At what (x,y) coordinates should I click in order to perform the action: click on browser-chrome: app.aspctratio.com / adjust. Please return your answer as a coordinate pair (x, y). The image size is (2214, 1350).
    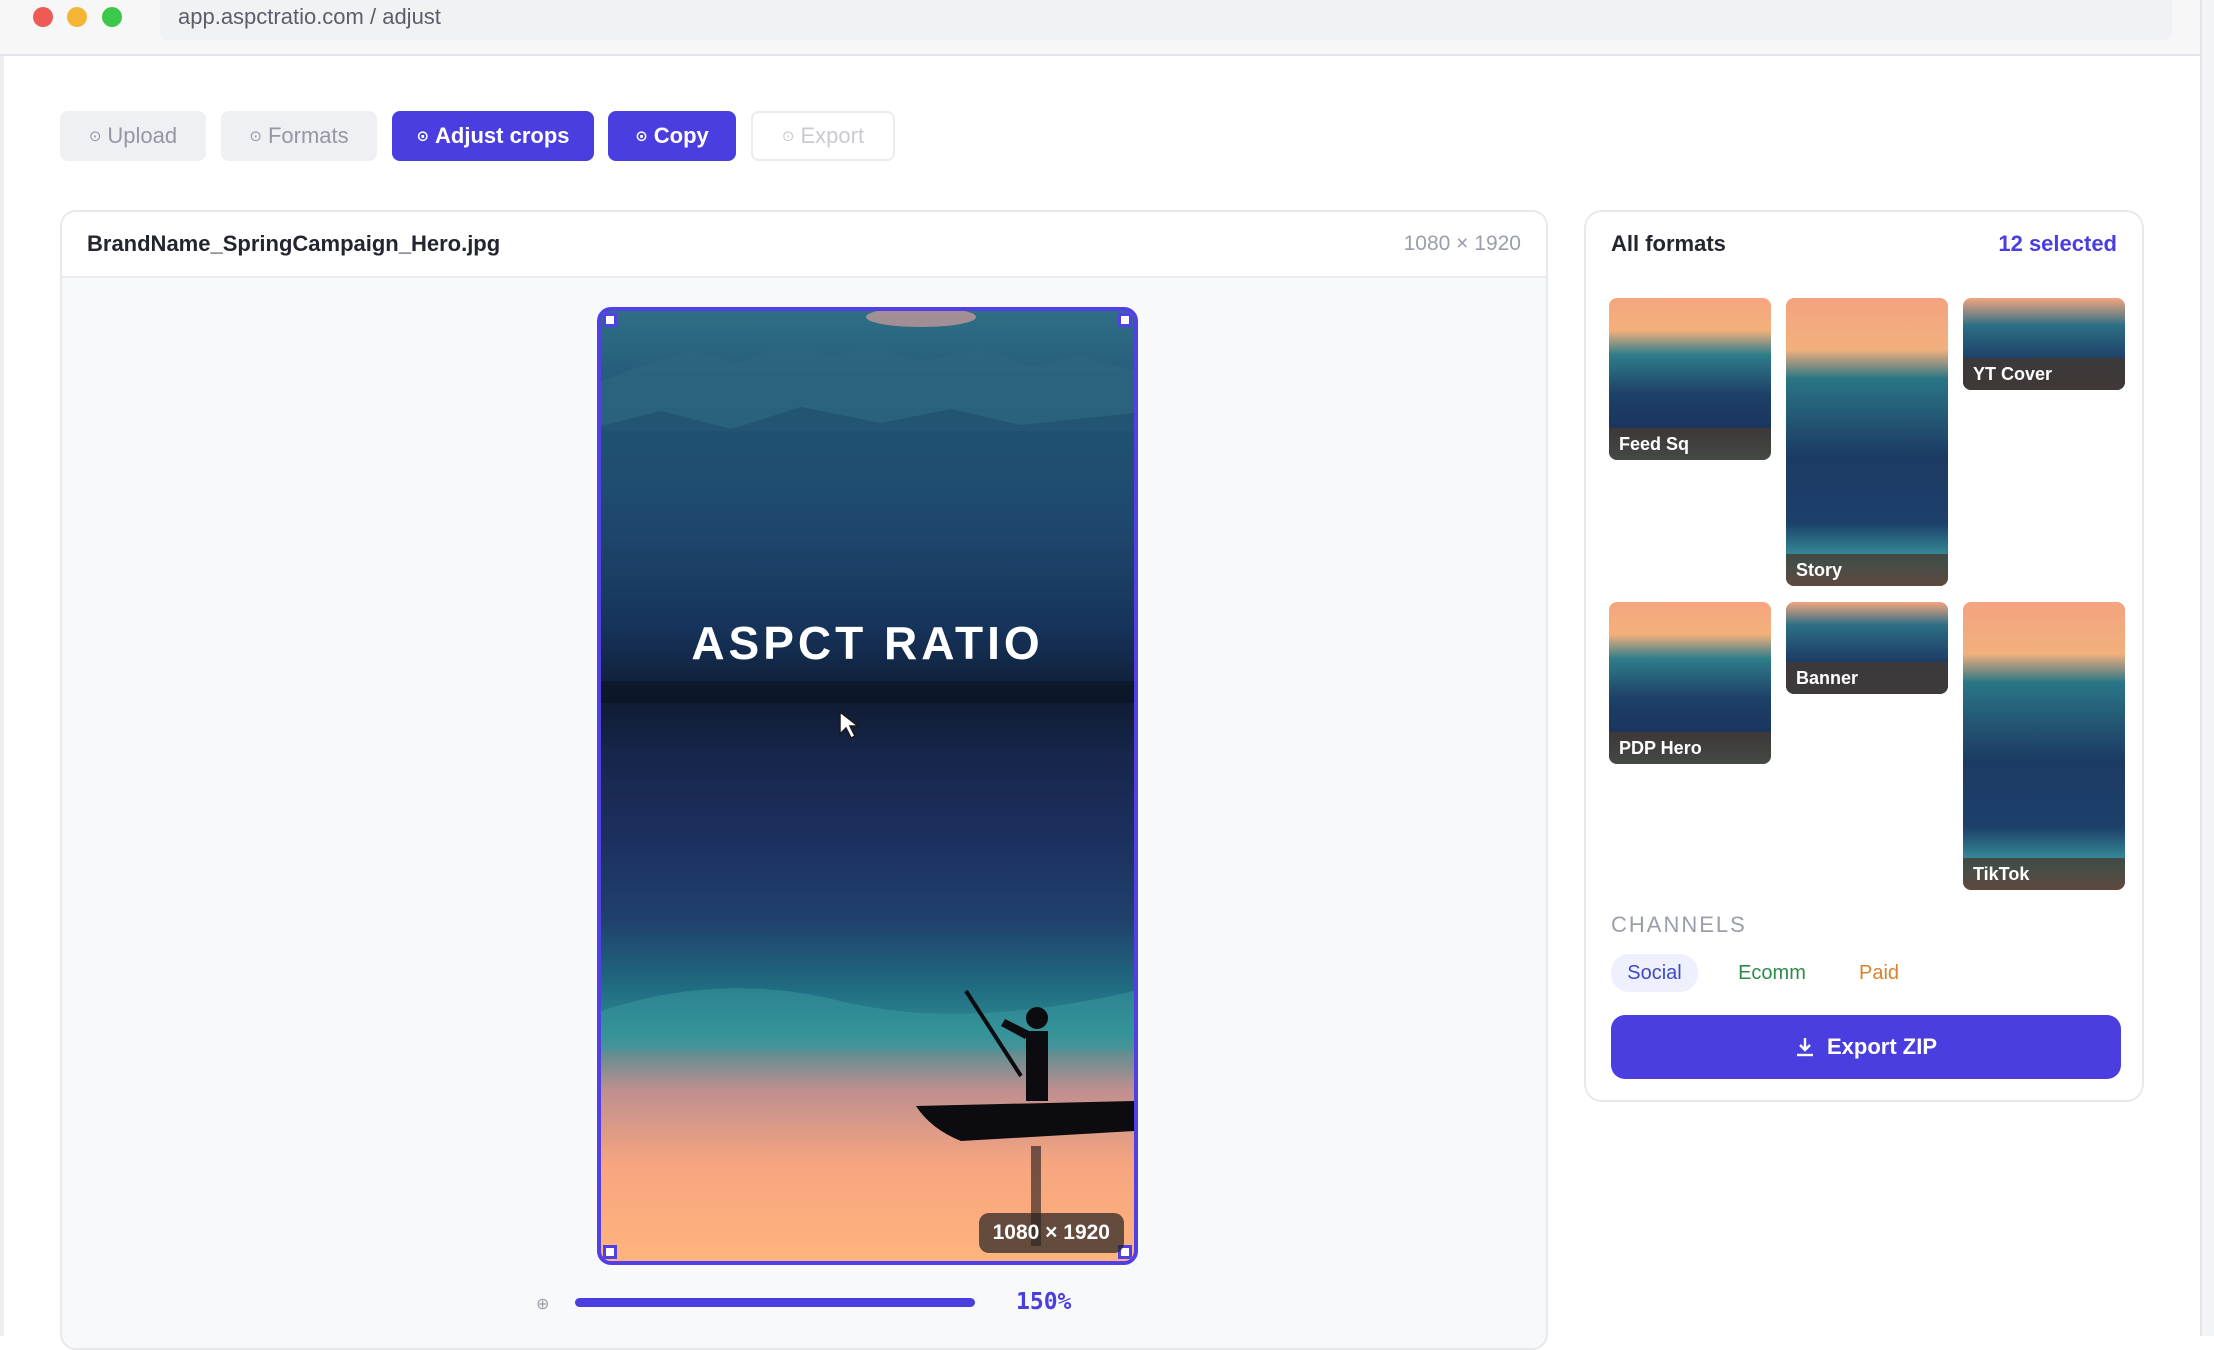
    Looking at the image, I should click on (1107, 28).